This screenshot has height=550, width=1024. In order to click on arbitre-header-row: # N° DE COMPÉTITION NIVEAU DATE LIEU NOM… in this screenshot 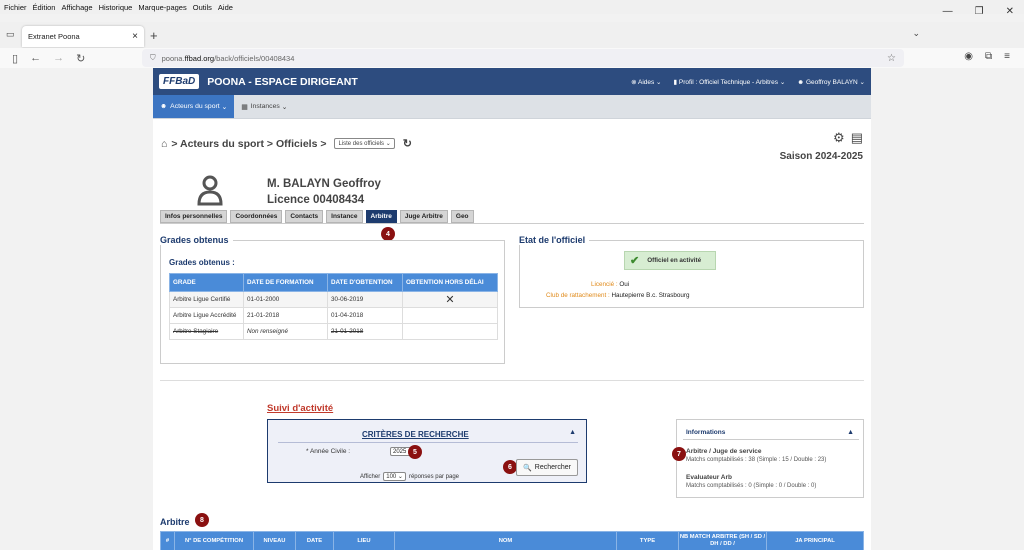, I will do `click(512, 540)`.